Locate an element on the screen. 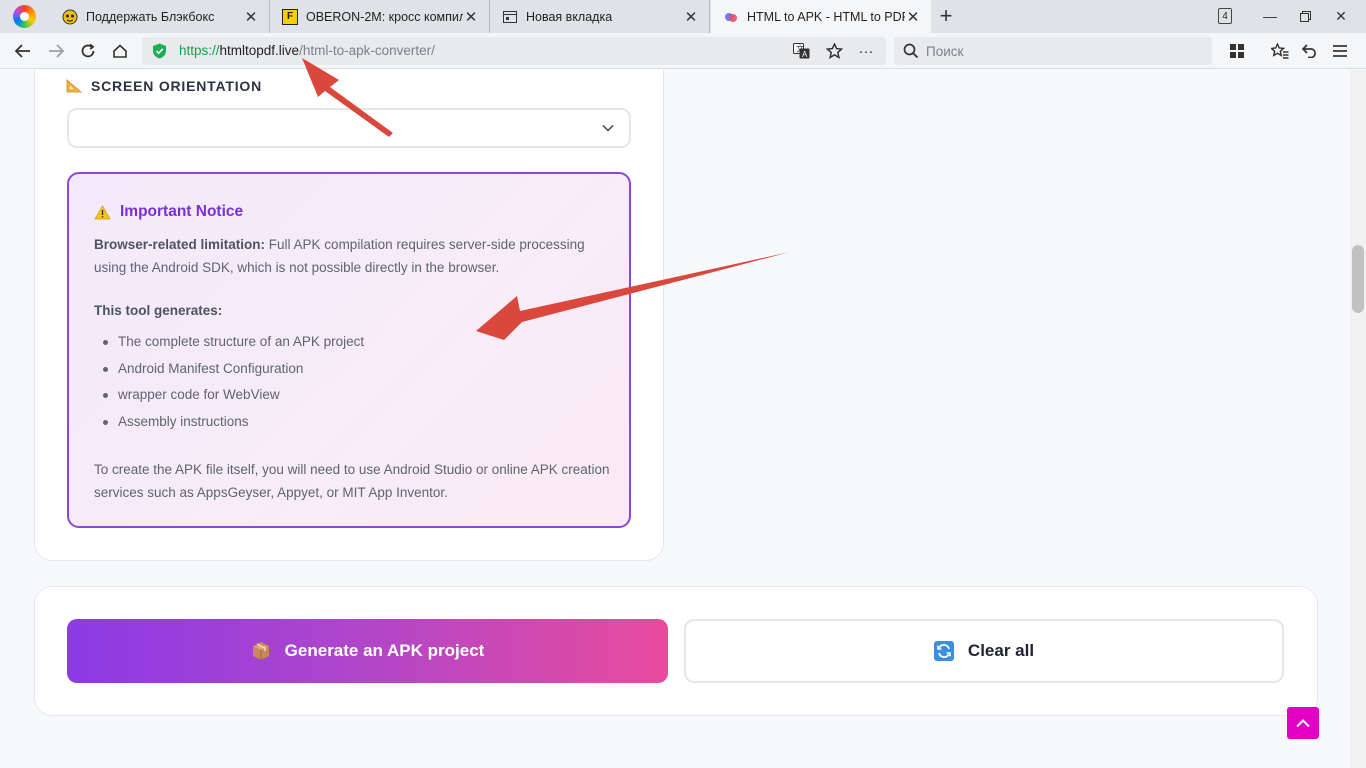 This screenshot has width=1366, height=768. menu-icon is located at coordinates (1340, 51).